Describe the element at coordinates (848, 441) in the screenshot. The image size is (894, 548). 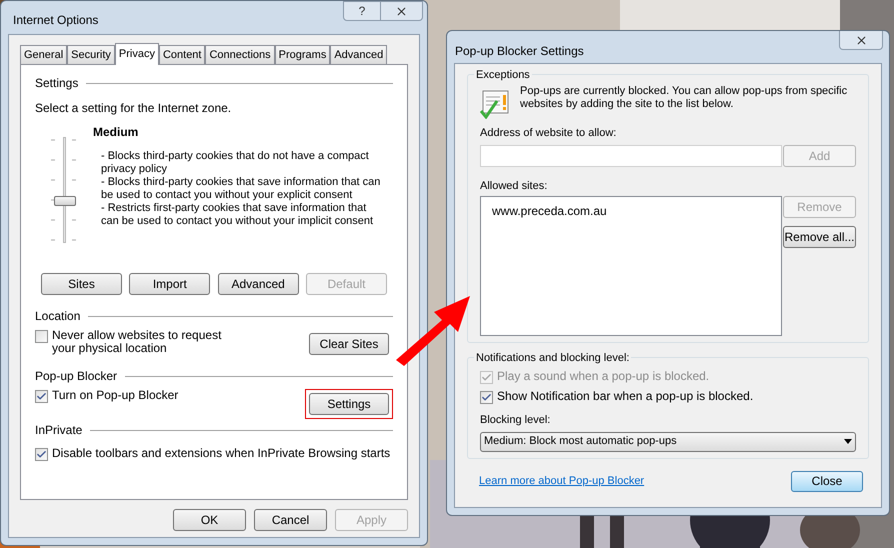
I see `dropdown-arrow-icon` at that location.